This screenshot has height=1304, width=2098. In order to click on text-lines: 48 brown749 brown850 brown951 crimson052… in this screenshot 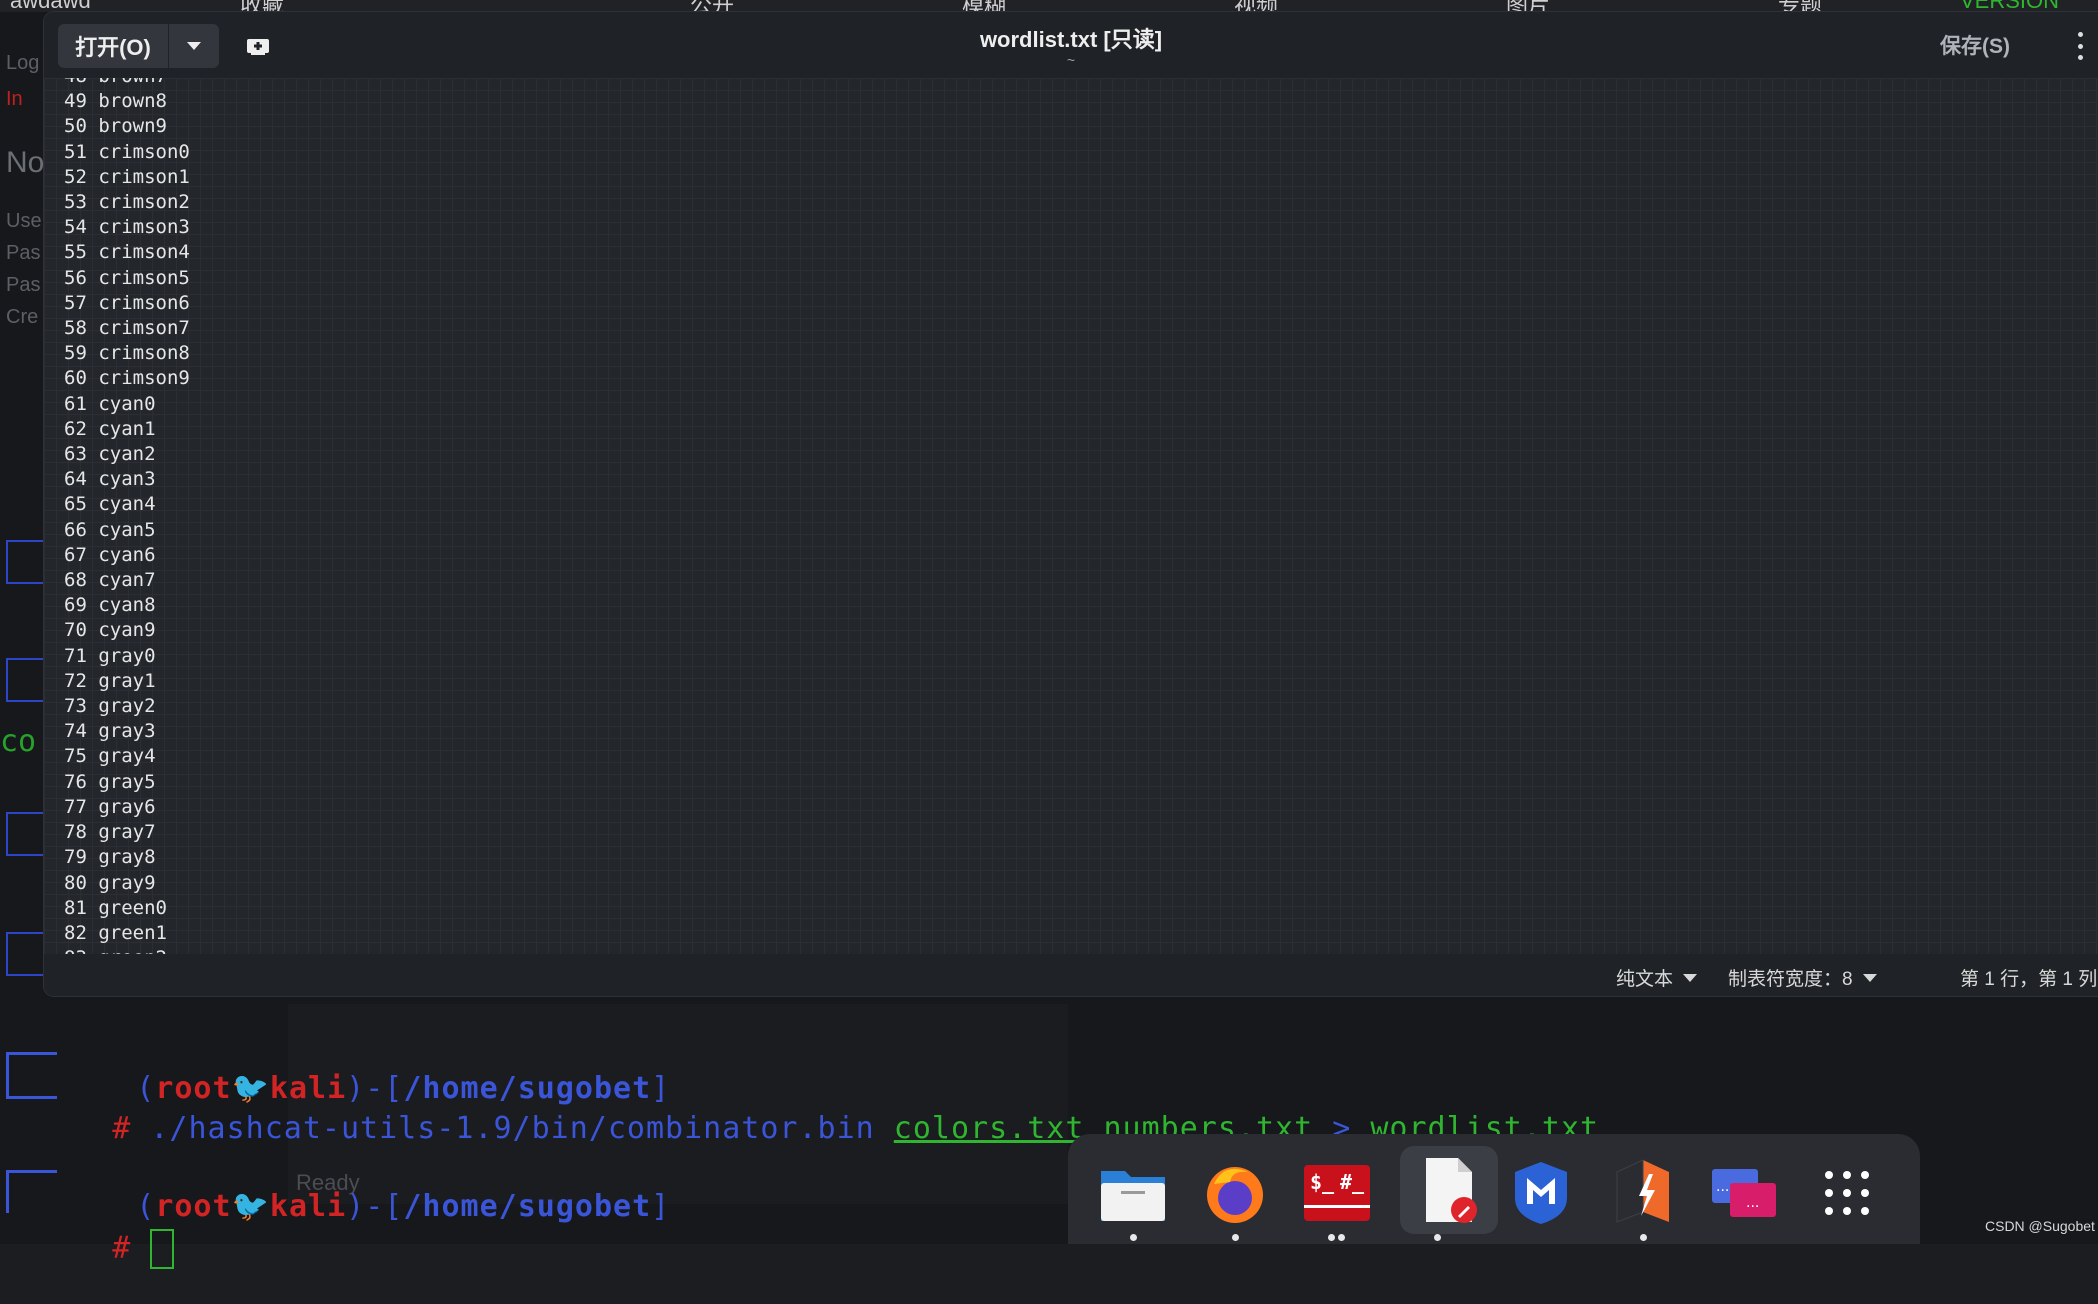, I will do `click(127, 516)`.